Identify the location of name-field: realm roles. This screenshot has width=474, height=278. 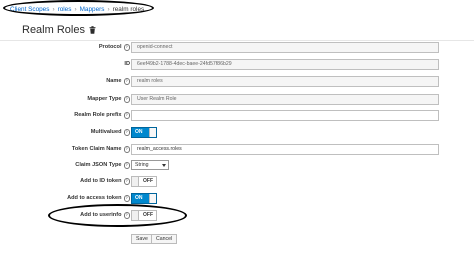
(285, 81).